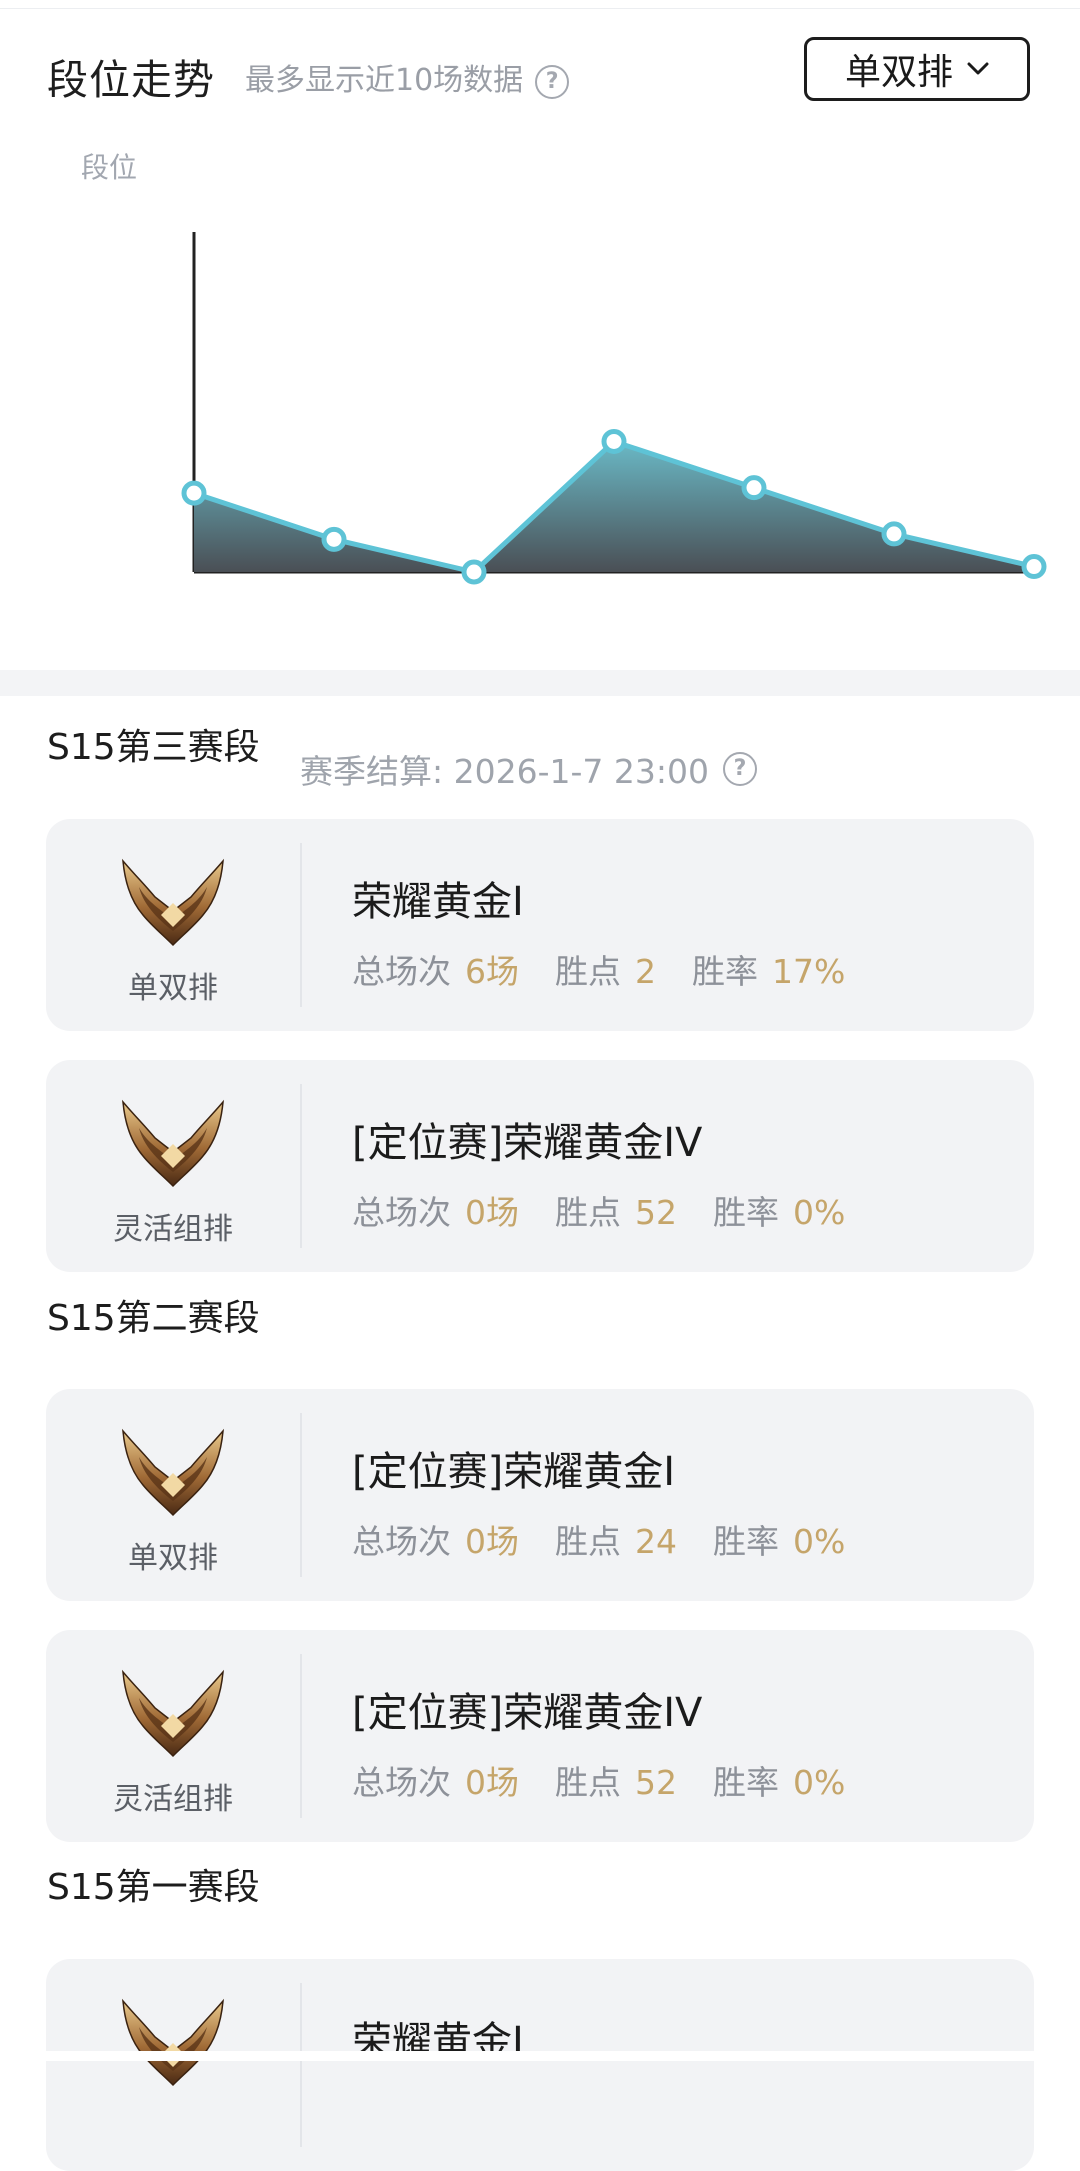  Describe the element at coordinates (656, 1541) in the screenshot. I see `points-value: 24` at that location.